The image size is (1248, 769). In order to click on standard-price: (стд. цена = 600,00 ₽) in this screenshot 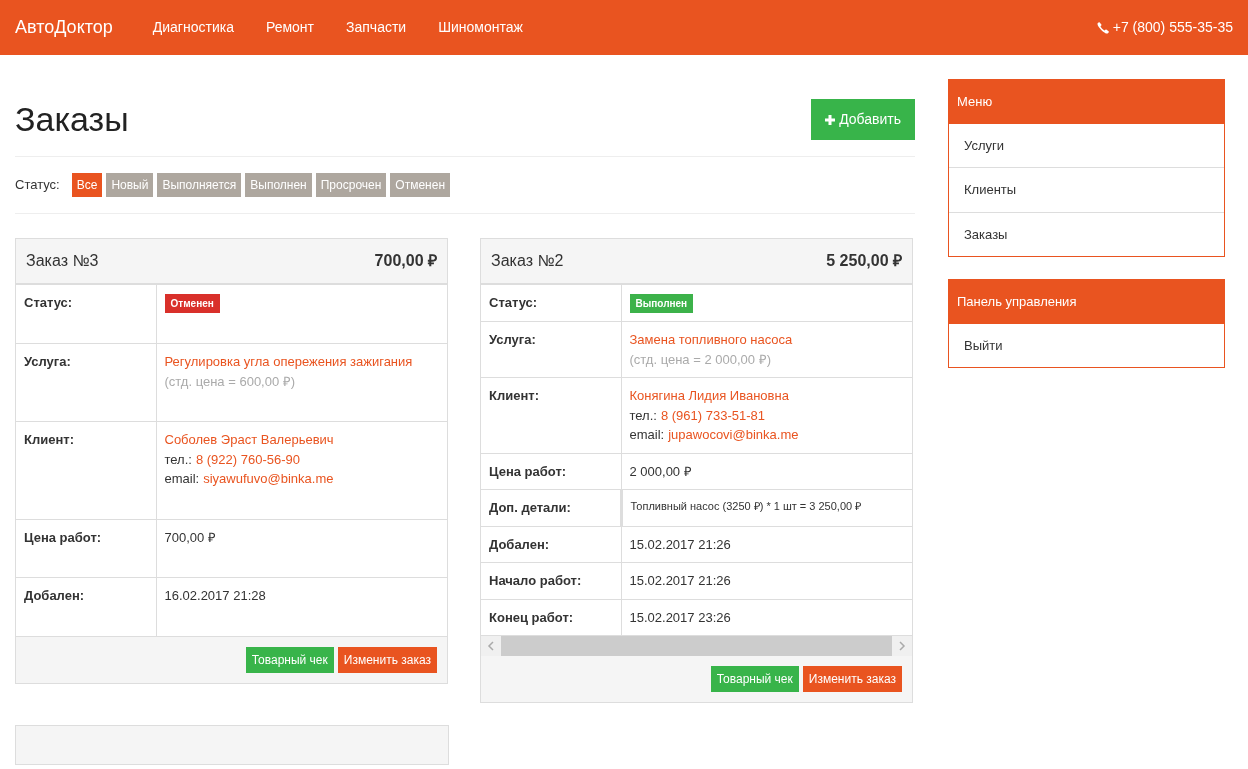, I will do `click(230, 381)`.